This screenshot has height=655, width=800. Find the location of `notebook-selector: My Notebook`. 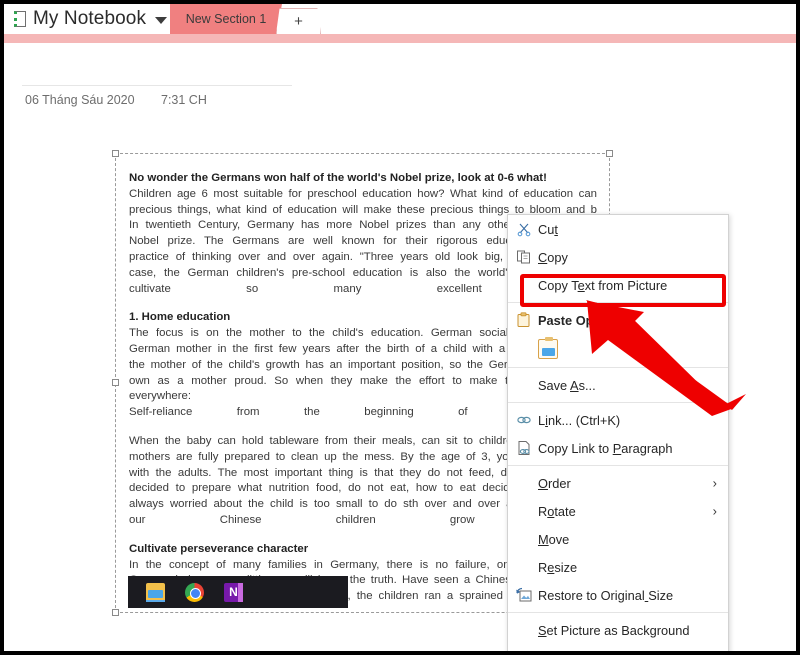

notebook-selector: My Notebook is located at coordinates (91, 19).